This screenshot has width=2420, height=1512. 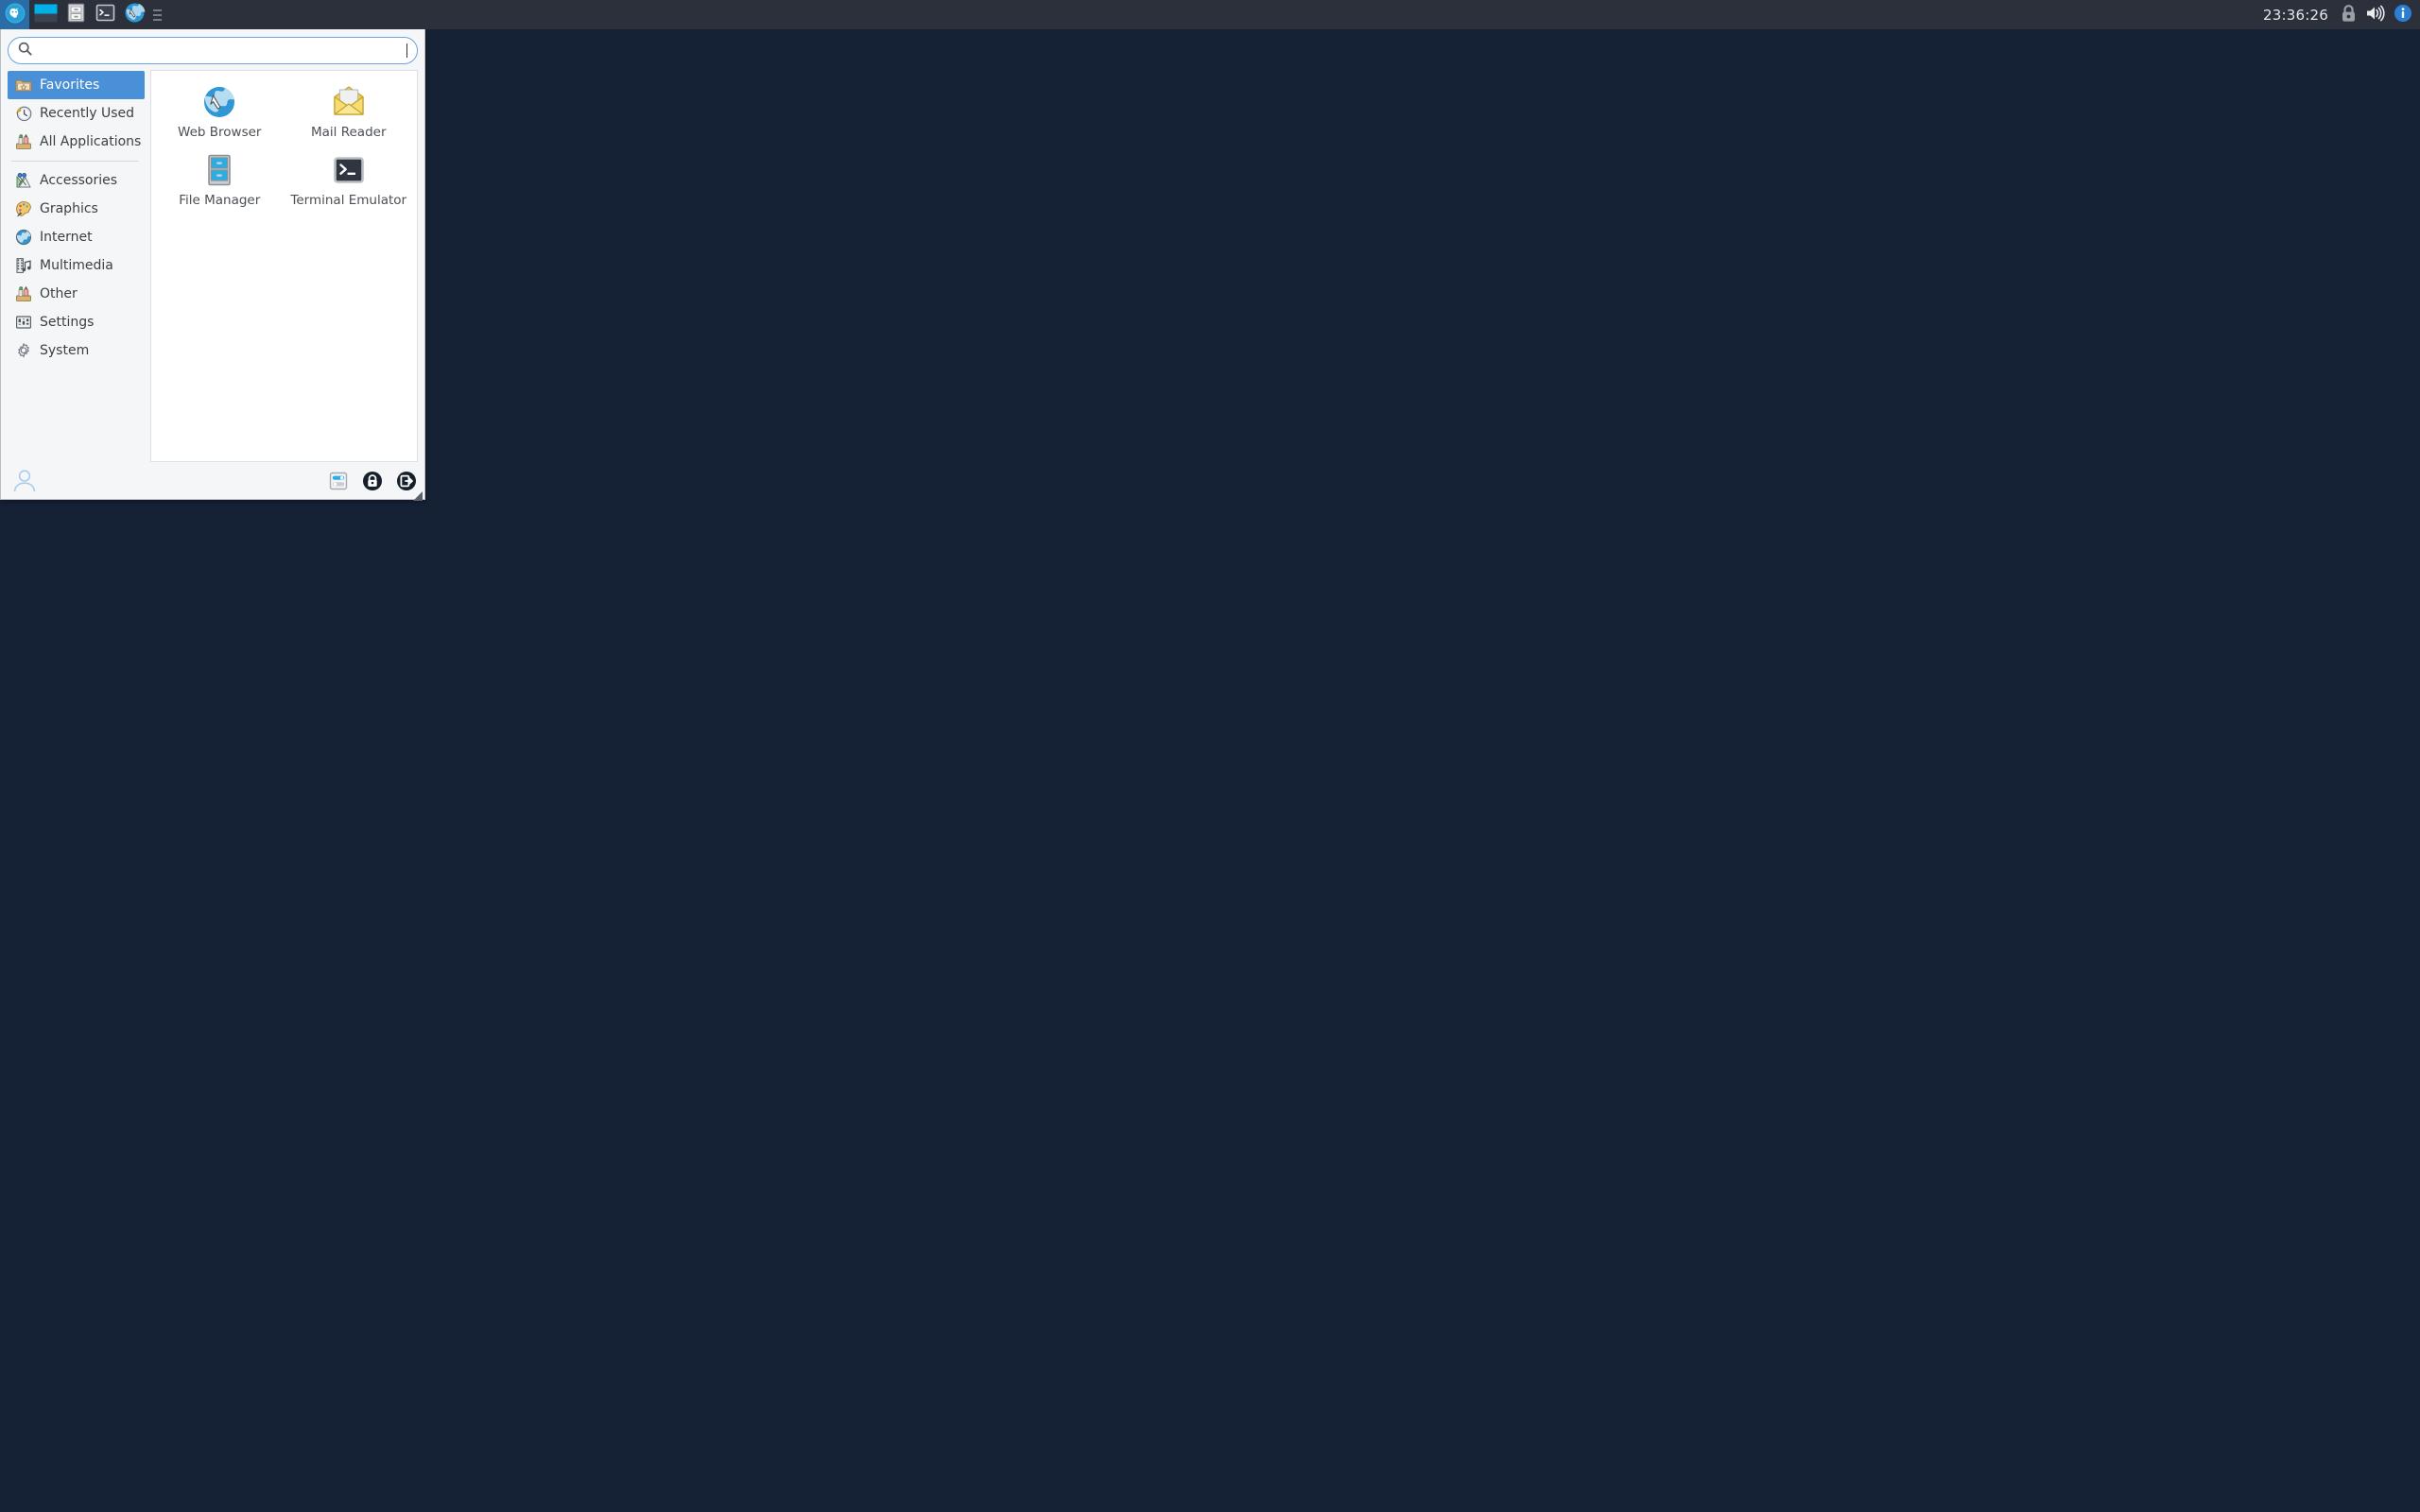 I want to click on notification-info-icon, so click(x=2403, y=15).